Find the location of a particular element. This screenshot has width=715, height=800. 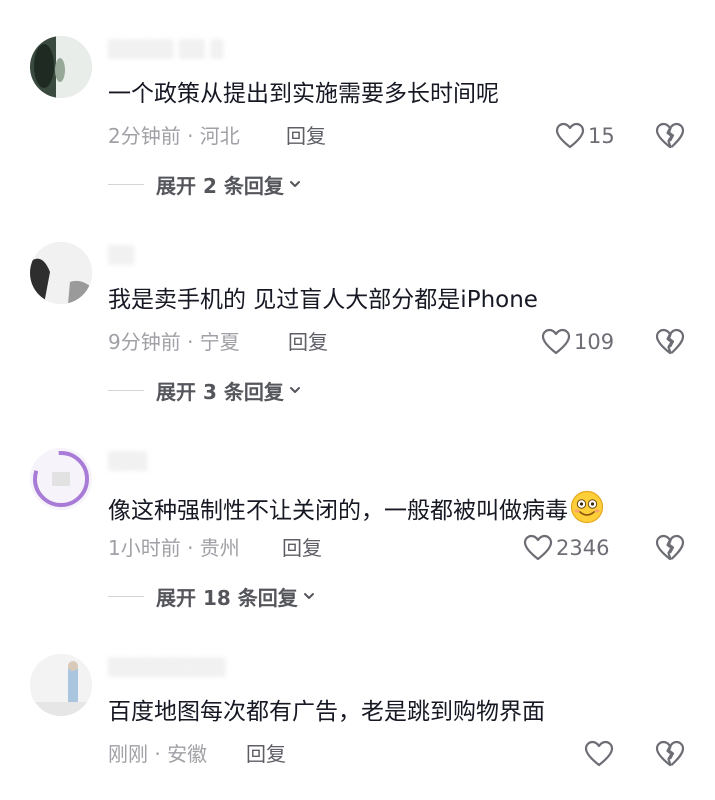

username: ▒▒ is located at coordinates (121, 256).